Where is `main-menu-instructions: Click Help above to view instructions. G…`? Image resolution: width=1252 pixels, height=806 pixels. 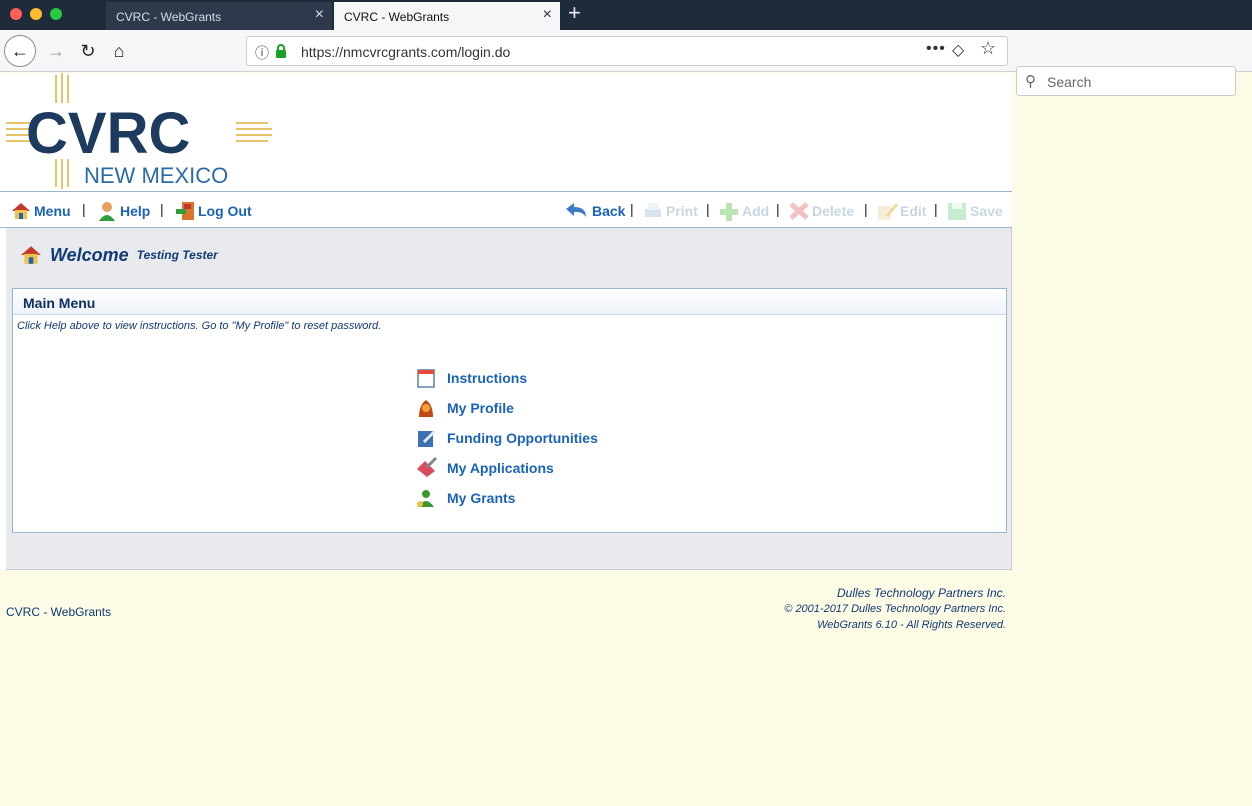 main-menu-instructions: Click Help above to view instructions. G… is located at coordinates (199, 326).